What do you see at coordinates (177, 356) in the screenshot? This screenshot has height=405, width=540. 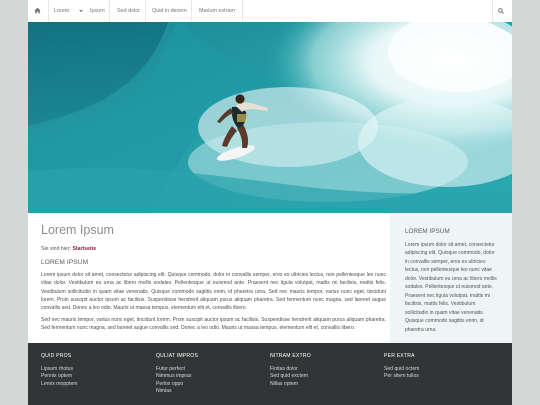 I see `footer-column-title: QULIAT IMPROS` at bounding box center [177, 356].